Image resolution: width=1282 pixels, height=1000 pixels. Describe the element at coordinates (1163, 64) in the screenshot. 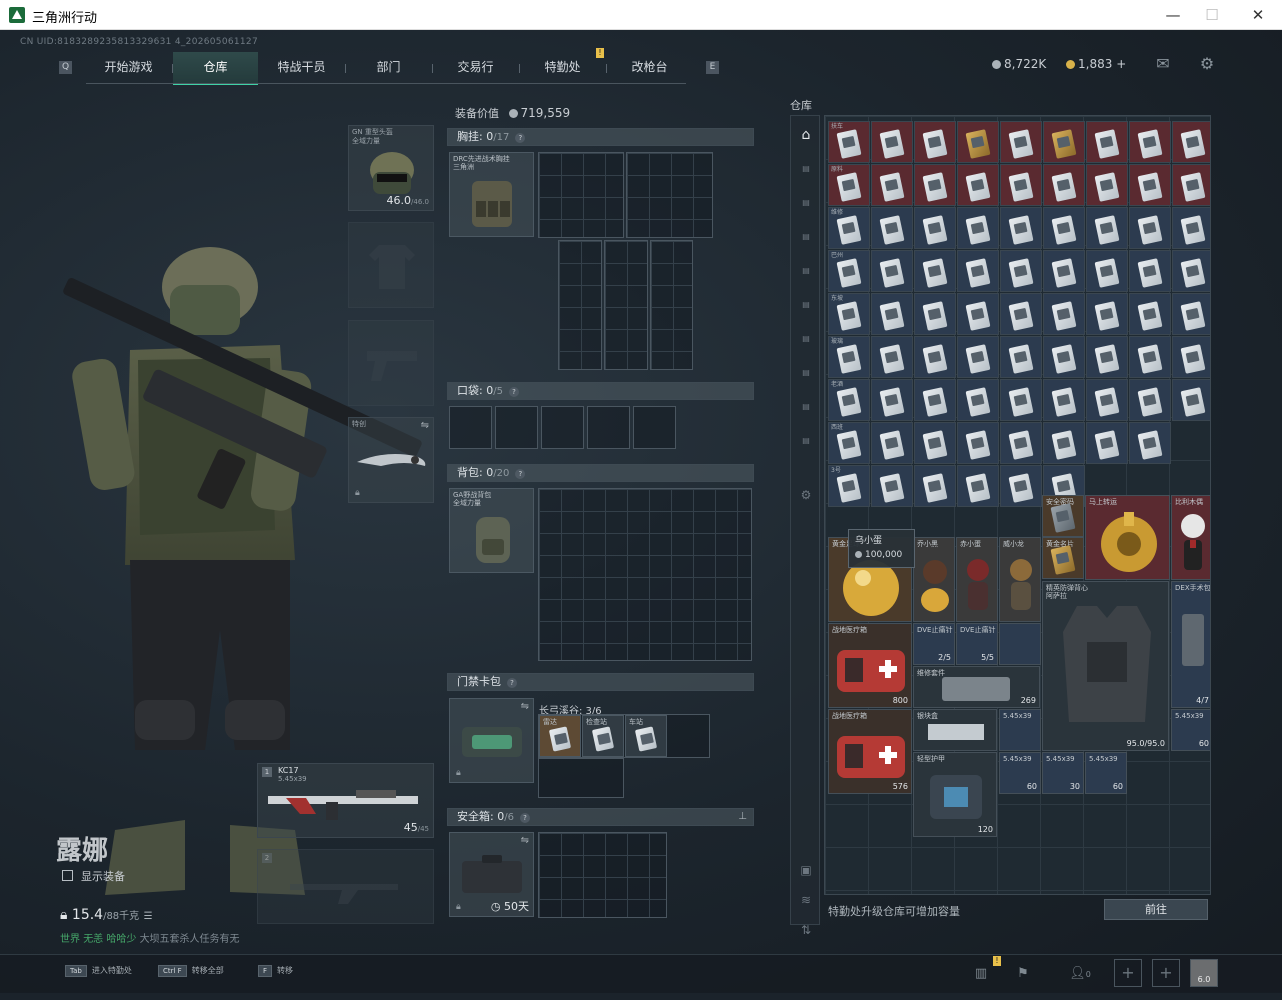

I see `mail-icon: ✉` at that location.